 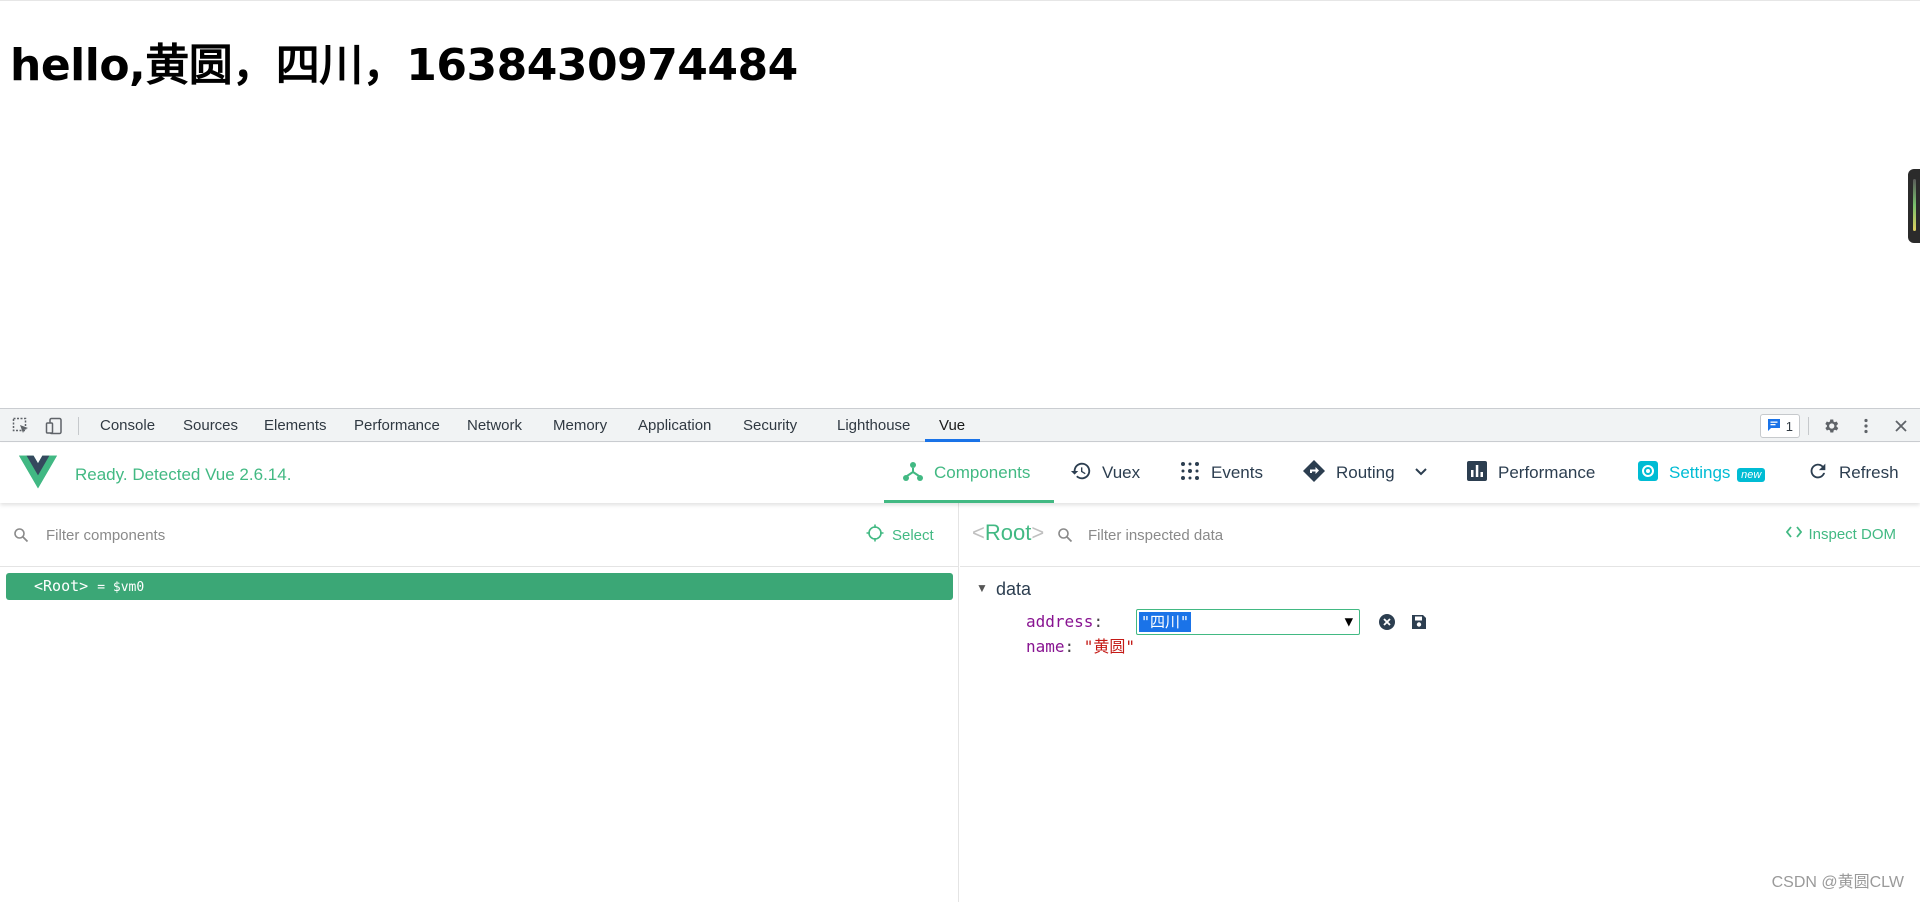 What do you see at coordinates (1387, 622) in the screenshot?
I see `cancel-edit-icon` at bounding box center [1387, 622].